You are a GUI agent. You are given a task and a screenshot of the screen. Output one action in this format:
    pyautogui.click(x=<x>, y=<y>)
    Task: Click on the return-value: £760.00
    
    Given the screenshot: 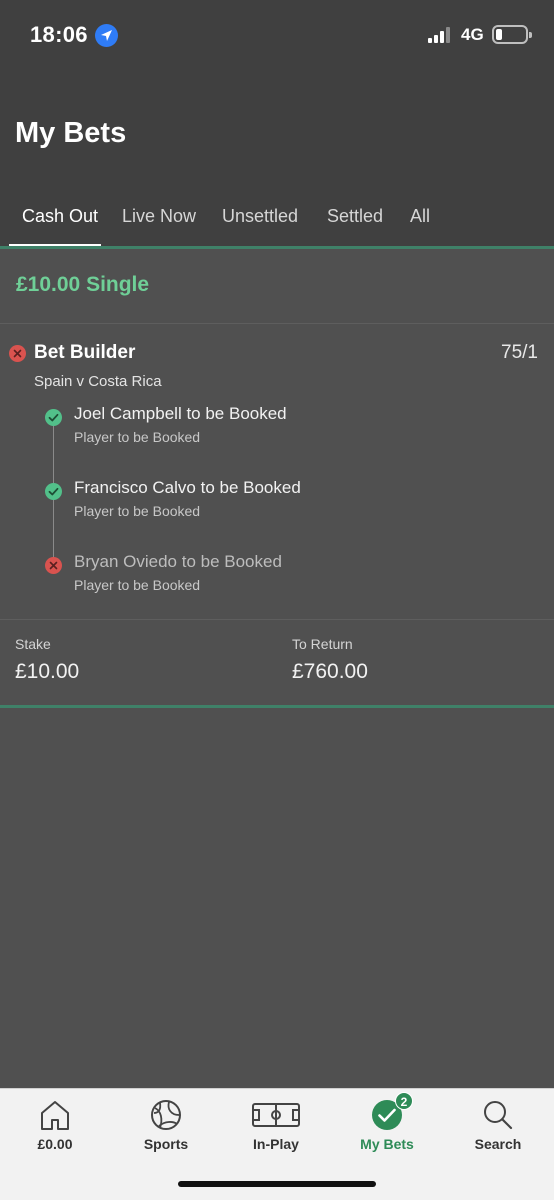 What is the action you would take?
    pyautogui.click(x=330, y=671)
    